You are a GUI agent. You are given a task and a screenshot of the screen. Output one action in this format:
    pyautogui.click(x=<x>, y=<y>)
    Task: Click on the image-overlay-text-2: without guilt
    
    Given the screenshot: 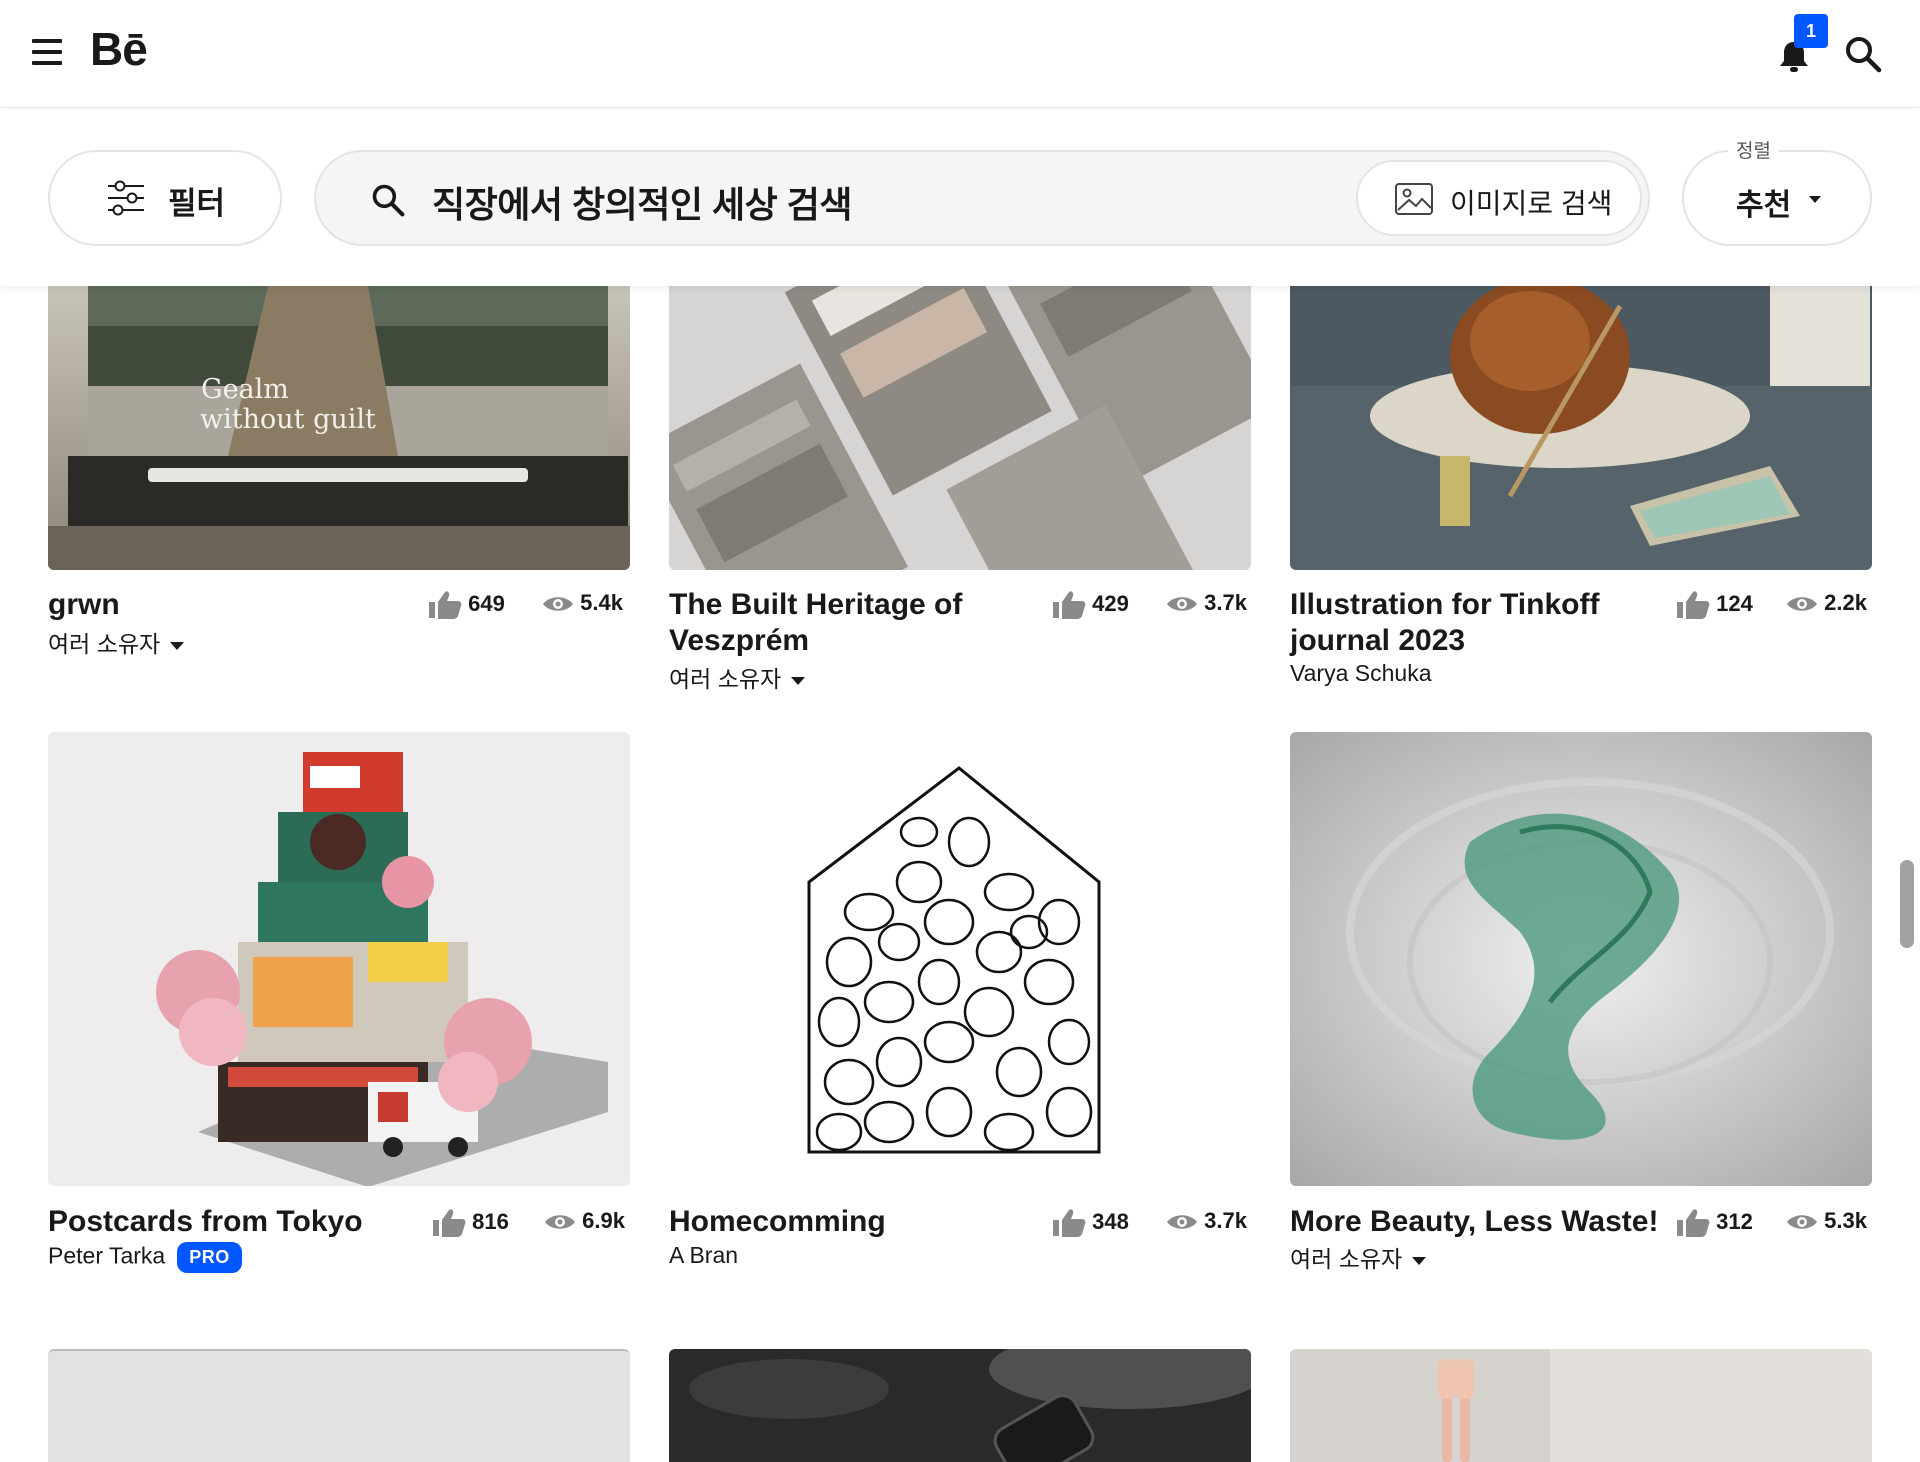 What is the action you would take?
    pyautogui.click(x=288, y=419)
    